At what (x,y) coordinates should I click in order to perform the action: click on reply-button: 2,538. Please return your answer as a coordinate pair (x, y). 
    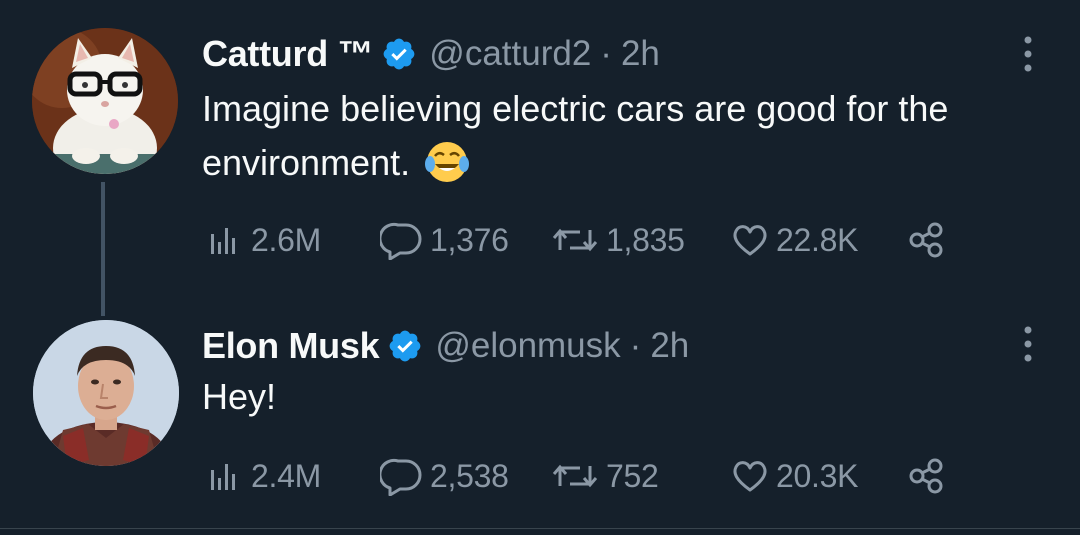
    Looking at the image, I should click on (444, 476).